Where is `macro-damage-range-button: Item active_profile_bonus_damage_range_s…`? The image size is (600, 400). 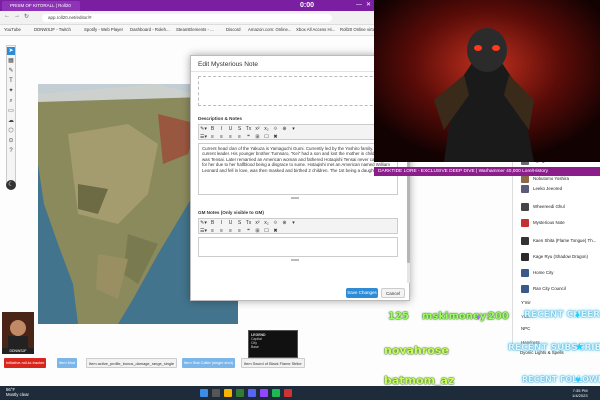 macro-damage-range-button: Item active_profile_bonus_damage_range_s… is located at coordinates (132, 363).